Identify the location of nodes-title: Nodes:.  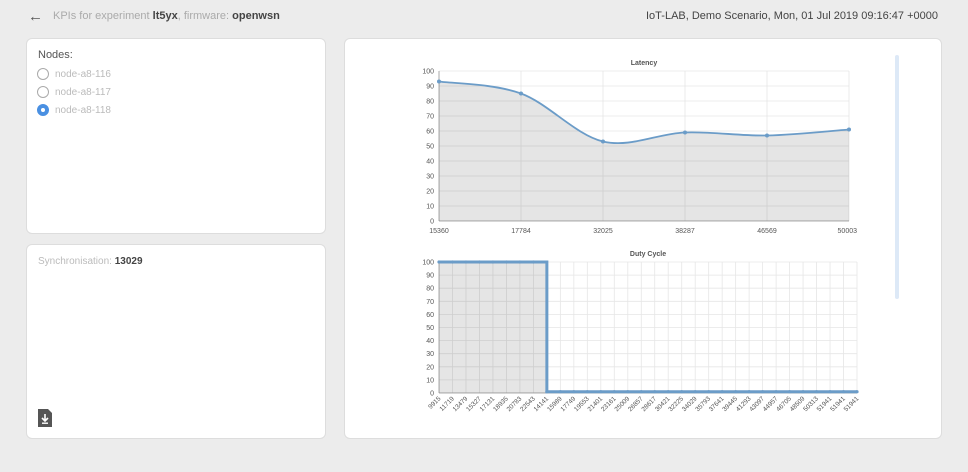
(55, 55).